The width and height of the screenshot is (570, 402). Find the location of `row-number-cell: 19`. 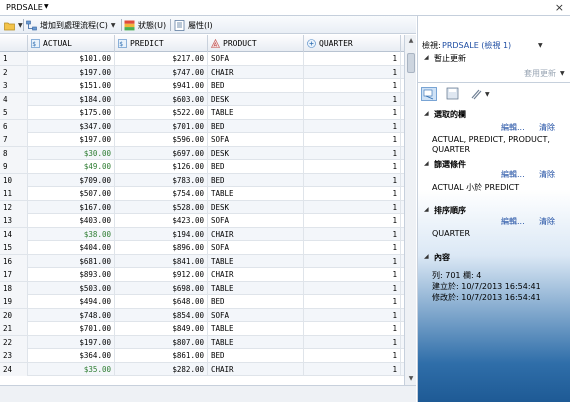

row-number-cell: 19 is located at coordinates (14, 301).